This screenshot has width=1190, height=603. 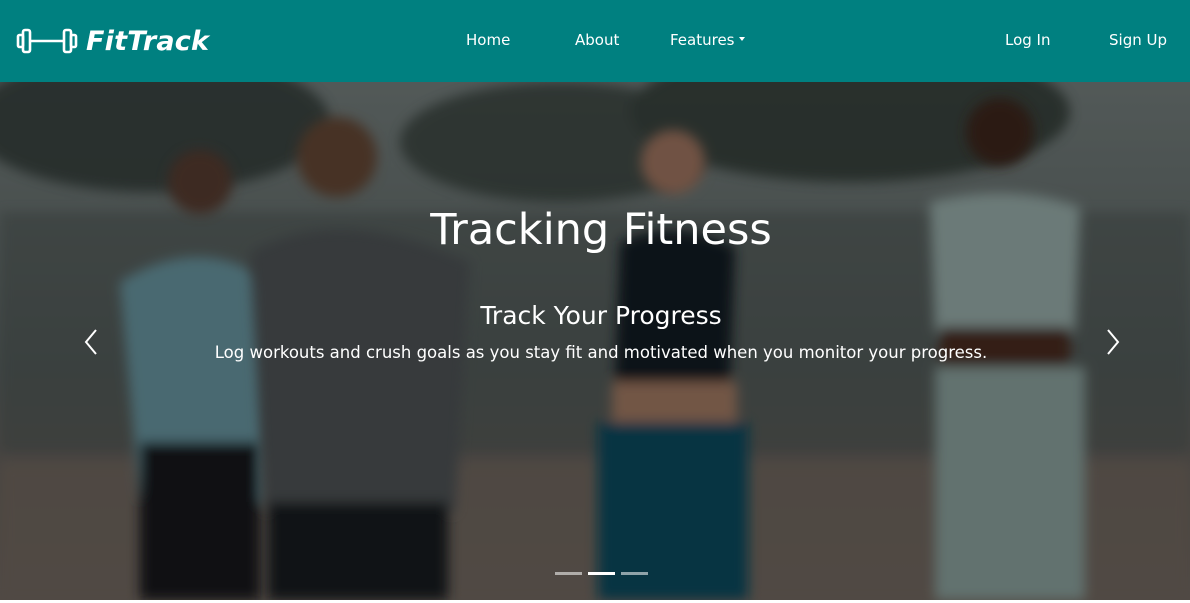 What do you see at coordinates (488, 40) in the screenshot?
I see `nav-home-link: Home` at bounding box center [488, 40].